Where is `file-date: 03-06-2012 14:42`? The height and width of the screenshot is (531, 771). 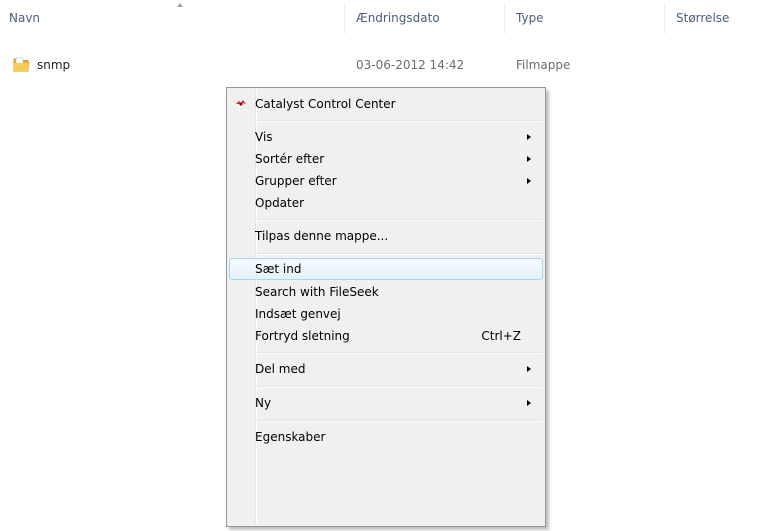 file-date: 03-06-2012 14:42 is located at coordinates (410, 65).